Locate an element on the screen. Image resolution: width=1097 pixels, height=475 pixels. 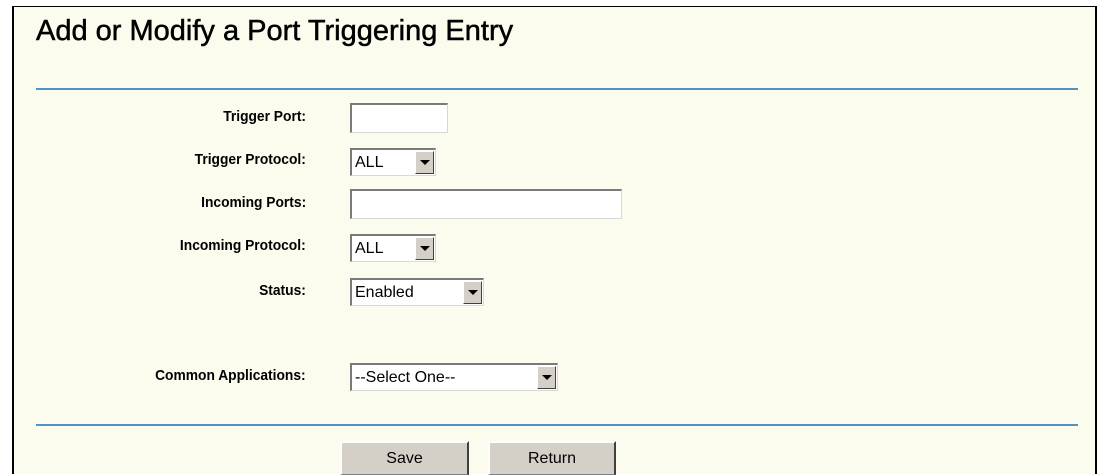
common-applications-value: --Select One-- is located at coordinates (405, 377).